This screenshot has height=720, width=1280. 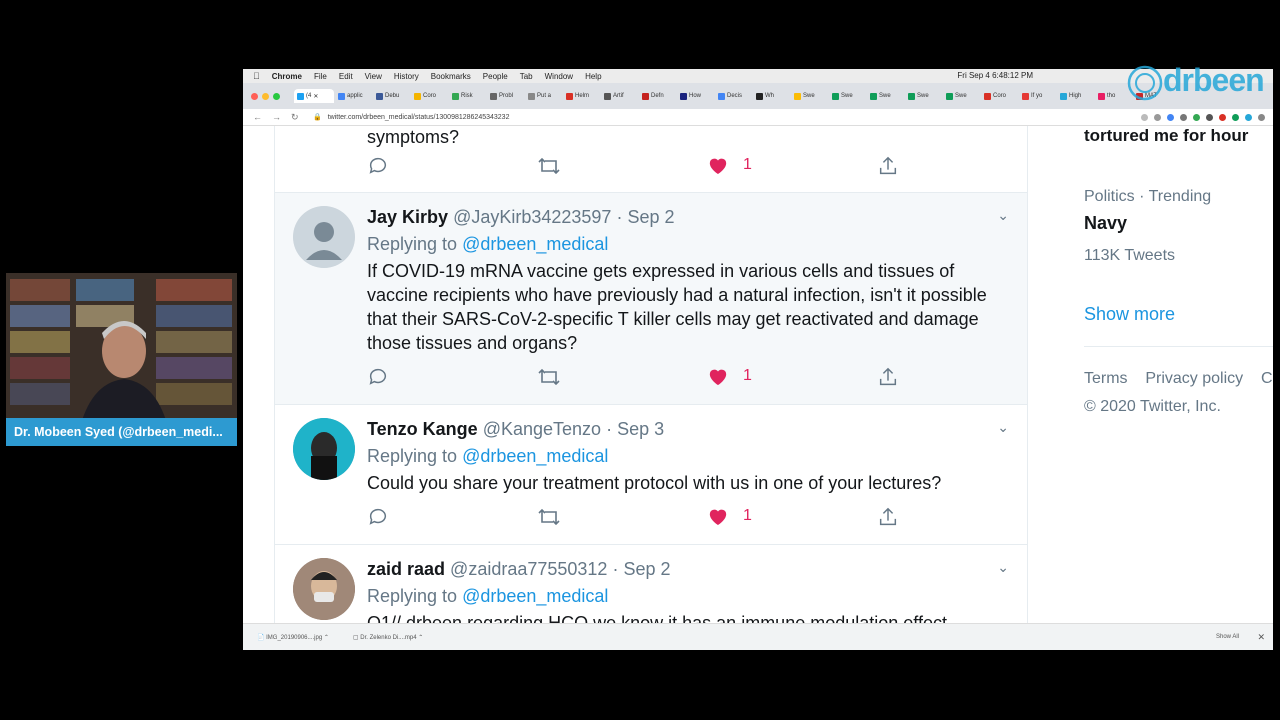 What do you see at coordinates (1039, 96) in the screenshot?
I see `browser-tab: If yo` at bounding box center [1039, 96].